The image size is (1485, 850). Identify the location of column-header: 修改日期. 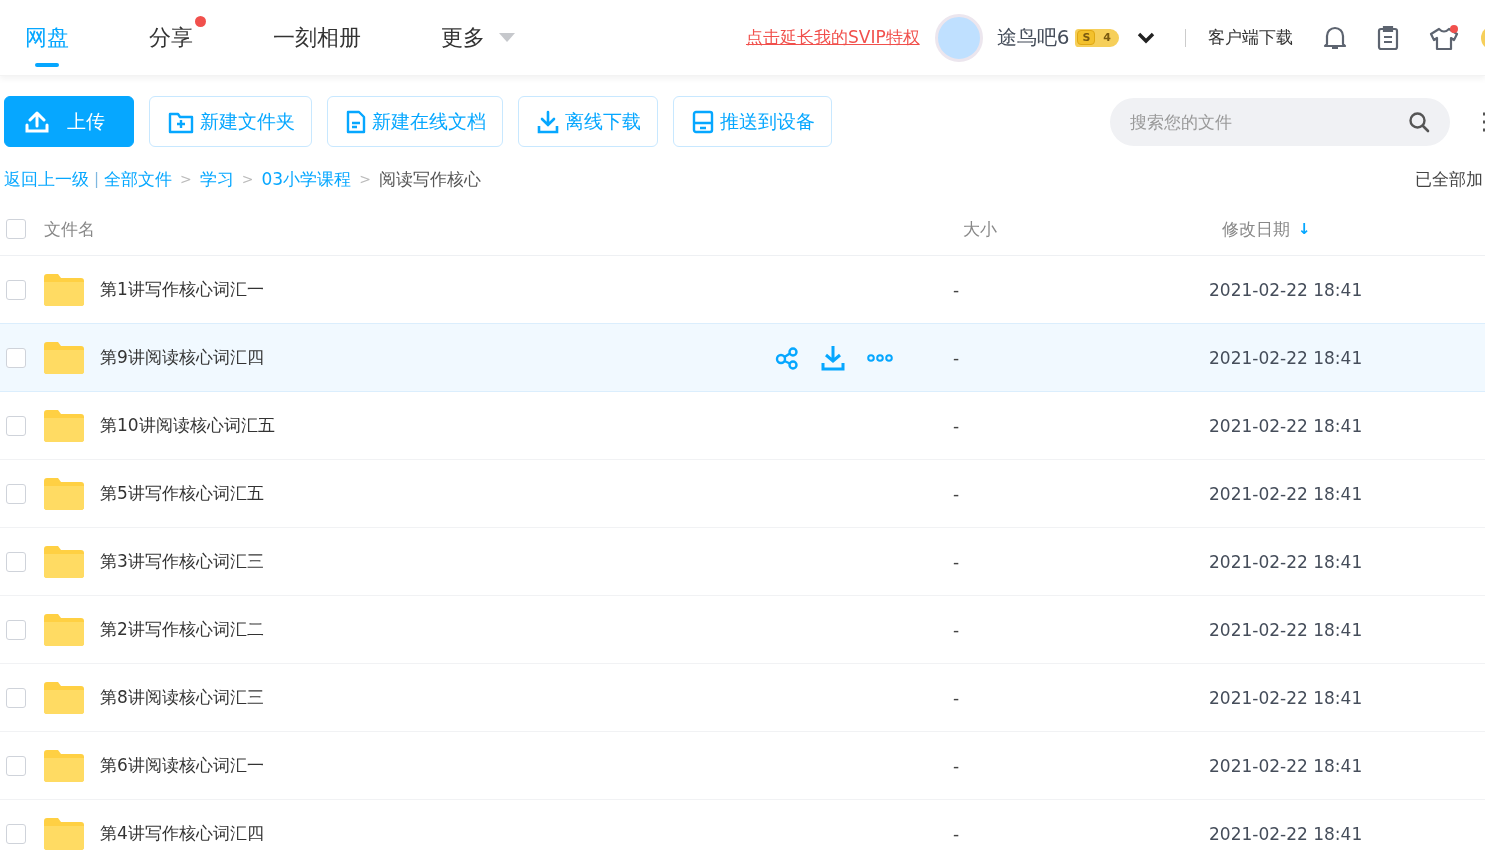
(1256, 229).